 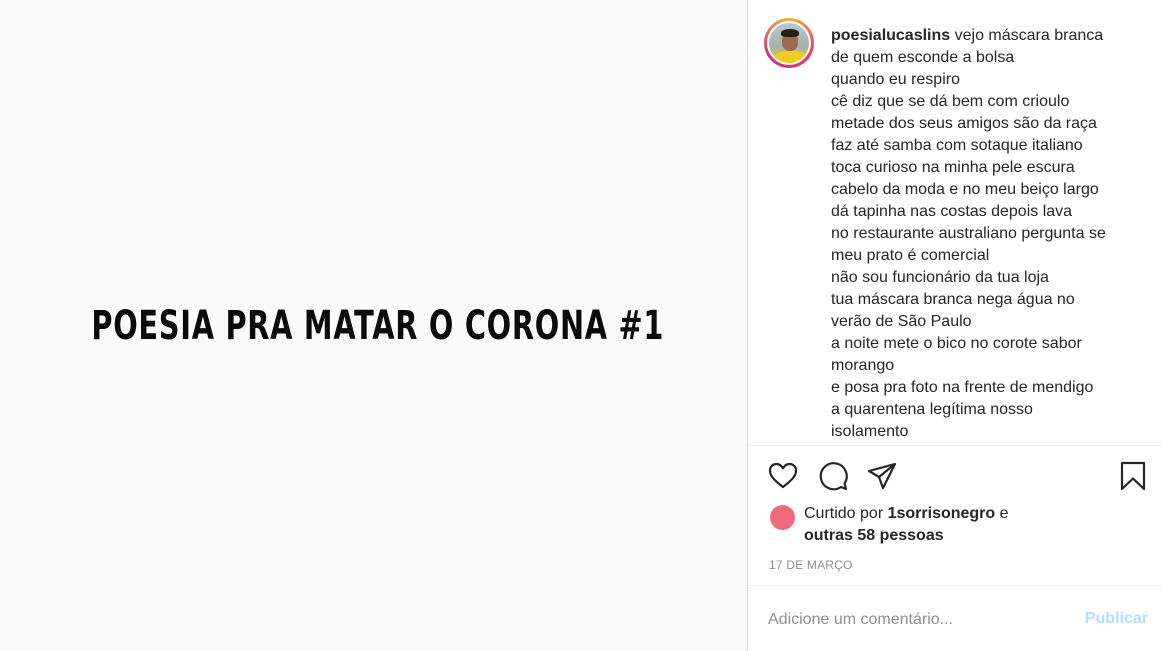 What do you see at coordinates (882, 476) in the screenshot?
I see `share-icon` at bounding box center [882, 476].